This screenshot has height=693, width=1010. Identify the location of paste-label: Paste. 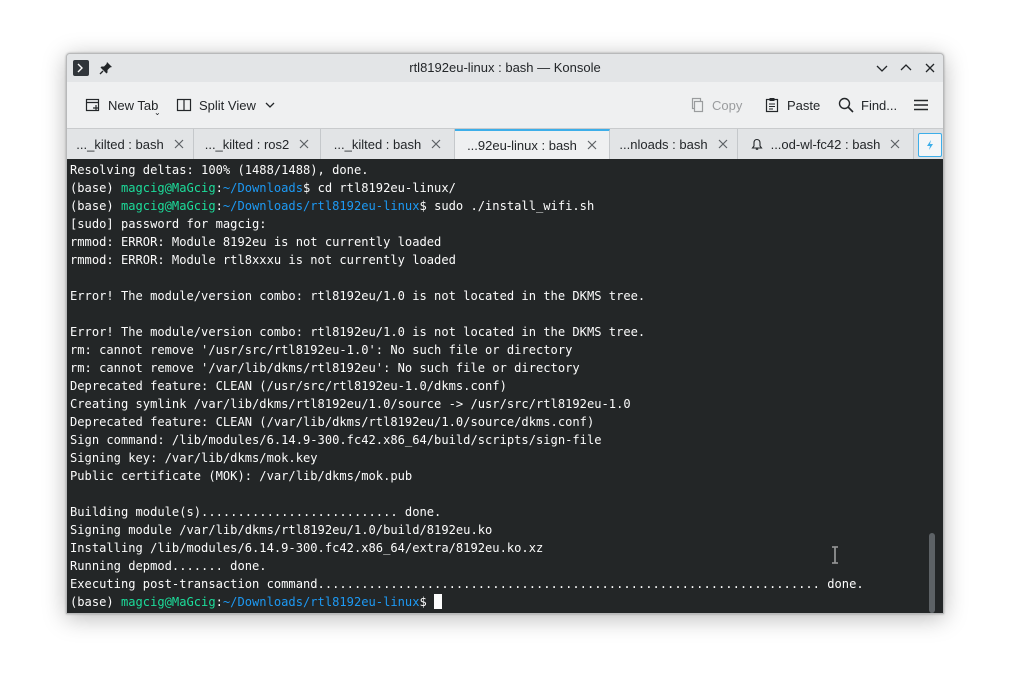
(804, 105).